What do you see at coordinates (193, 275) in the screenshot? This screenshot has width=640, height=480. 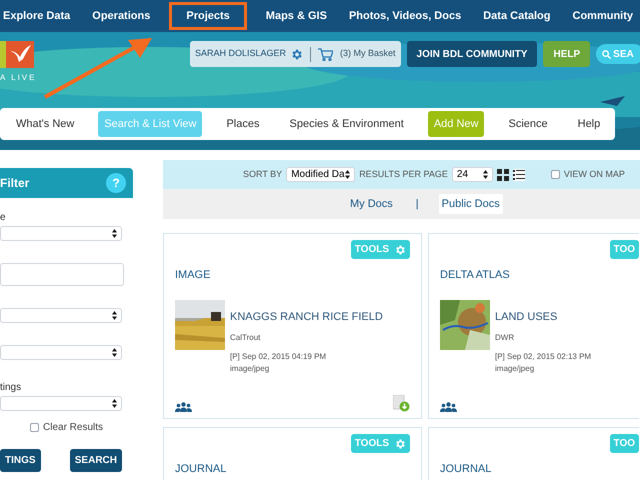 I see `card-category: IMAGE` at bounding box center [193, 275].